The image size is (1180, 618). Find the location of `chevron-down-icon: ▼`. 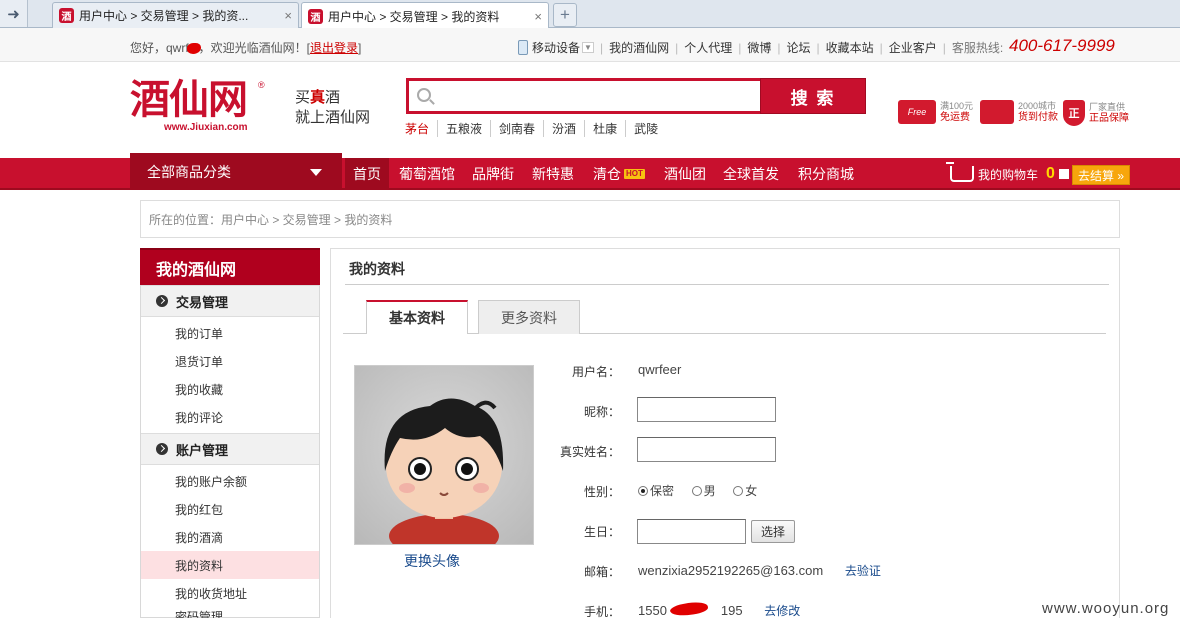

chevron-down-icon: ▼ is located at coordinates (588, 47).